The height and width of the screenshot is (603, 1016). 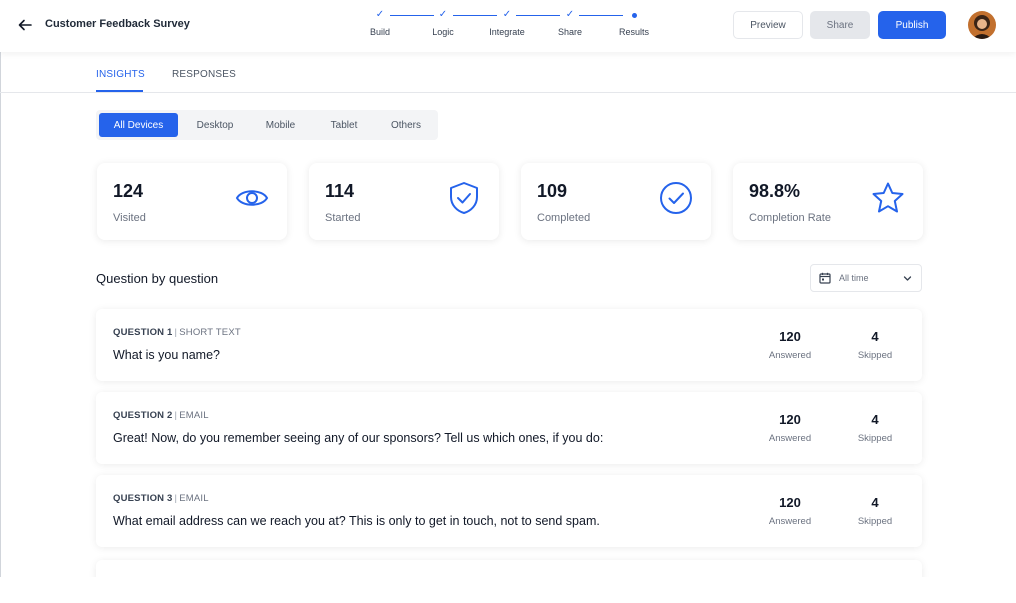 What do you see at coordinates (157, 278) in the screenshot?
I see `section-title: Question by question` at bounding box center [157, 278].